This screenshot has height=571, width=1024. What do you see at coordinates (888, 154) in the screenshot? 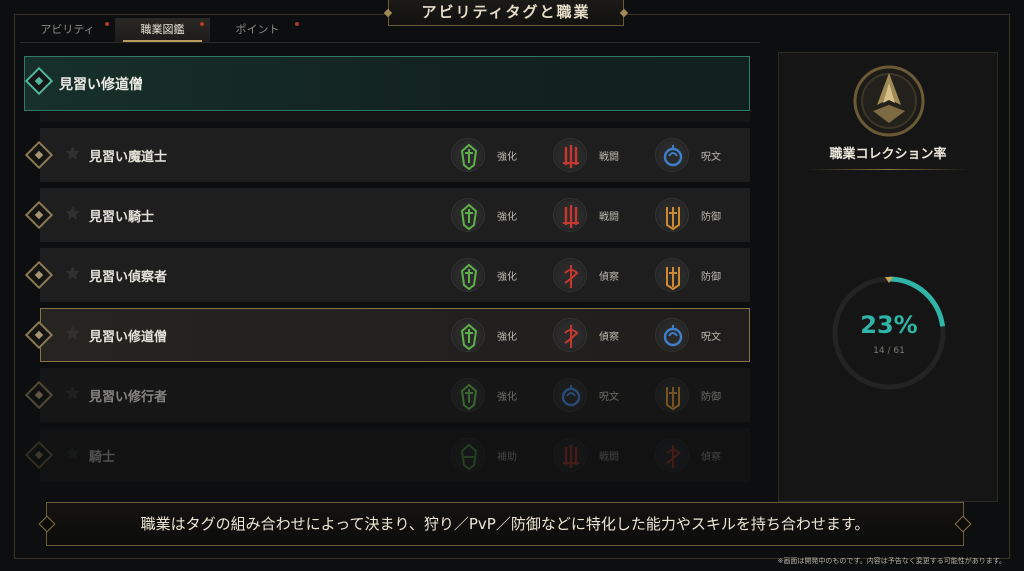
I see `collection-title: 職業コレクション率` at bounding box center [888, 154].